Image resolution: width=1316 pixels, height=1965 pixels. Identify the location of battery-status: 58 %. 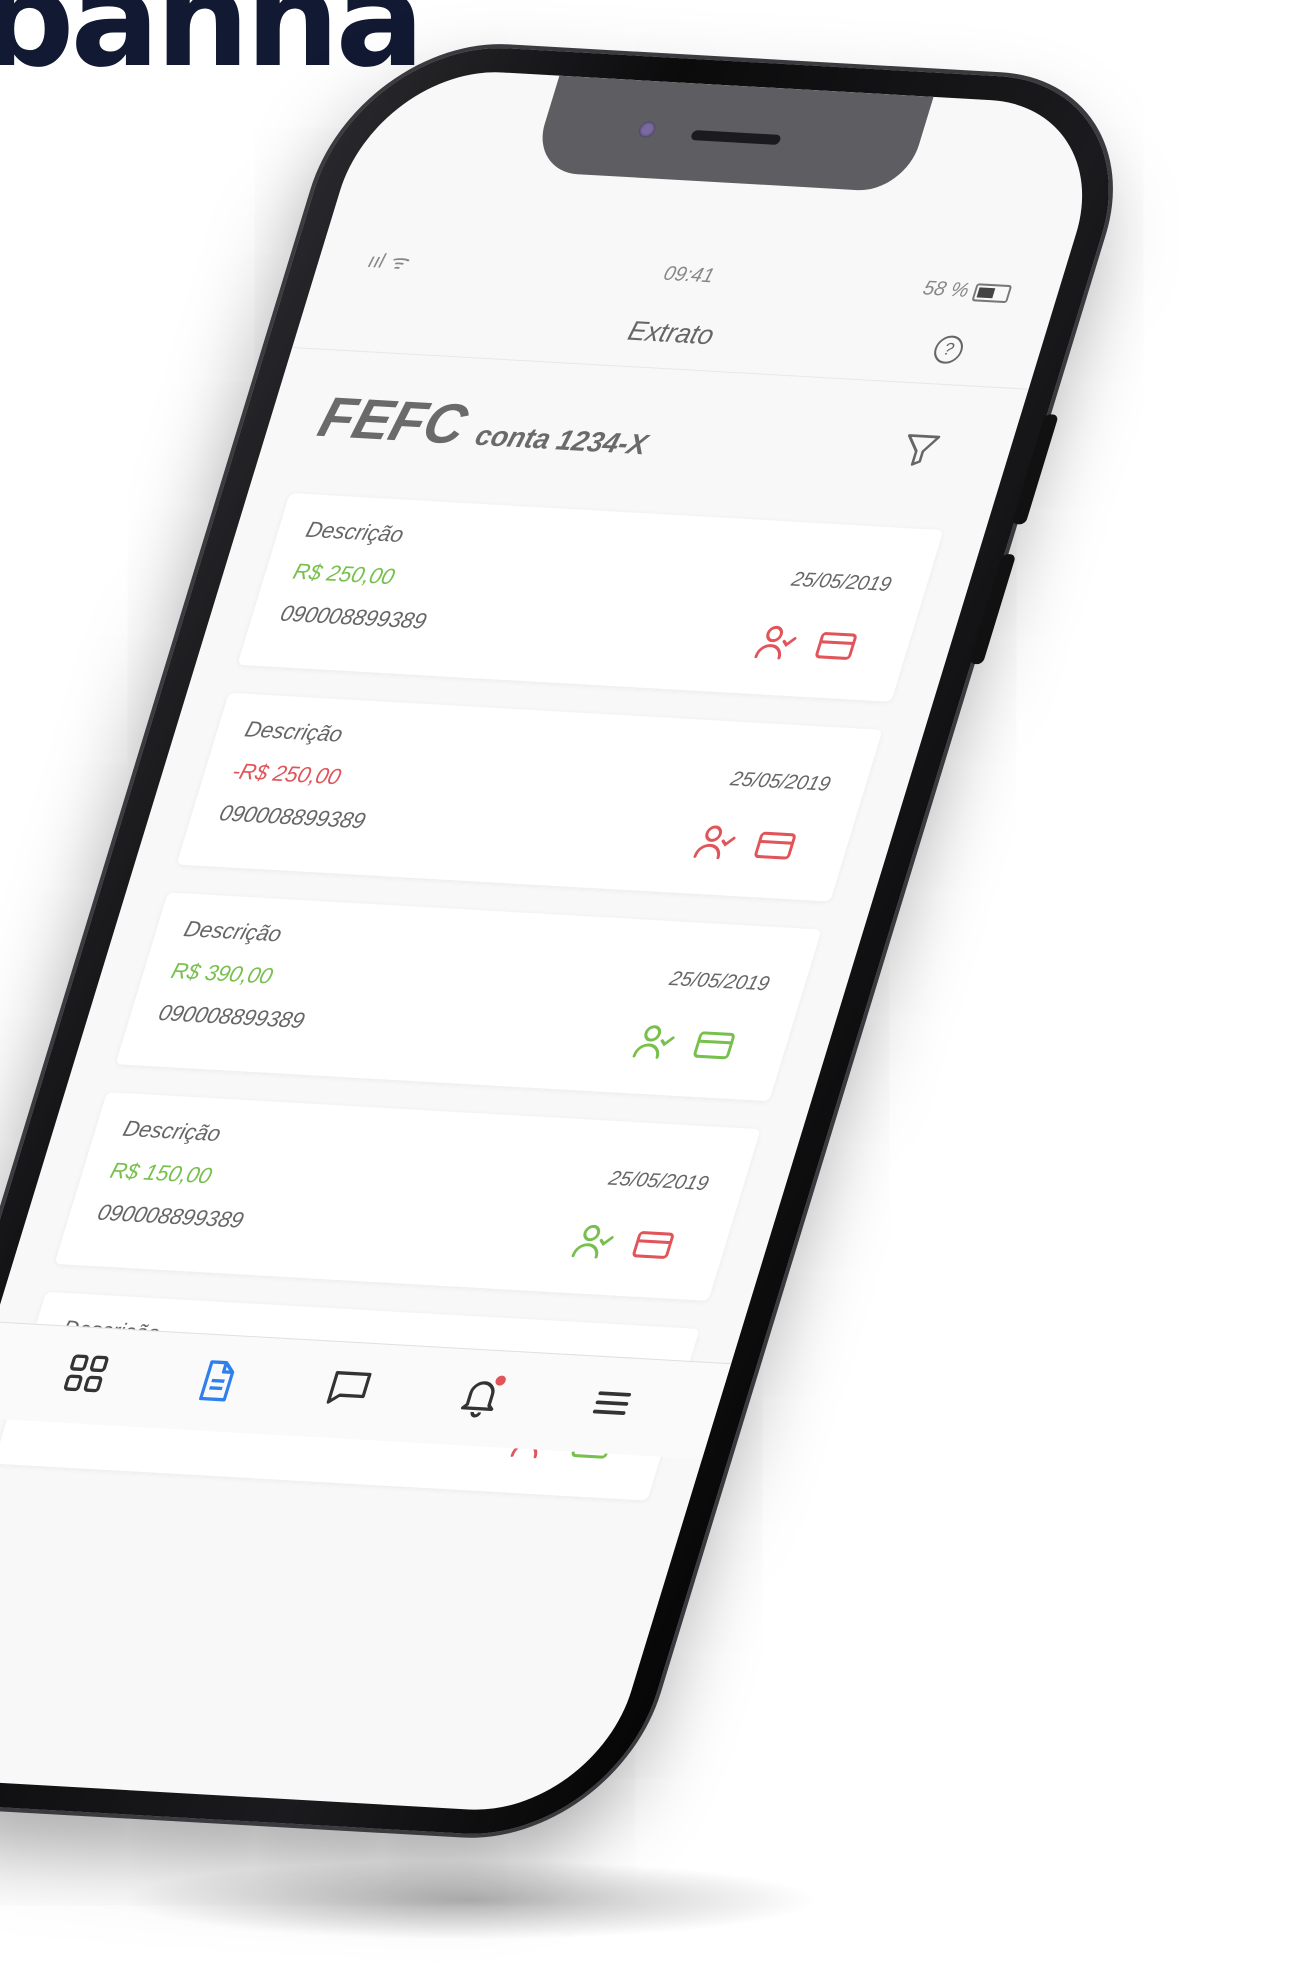
(966, 291).